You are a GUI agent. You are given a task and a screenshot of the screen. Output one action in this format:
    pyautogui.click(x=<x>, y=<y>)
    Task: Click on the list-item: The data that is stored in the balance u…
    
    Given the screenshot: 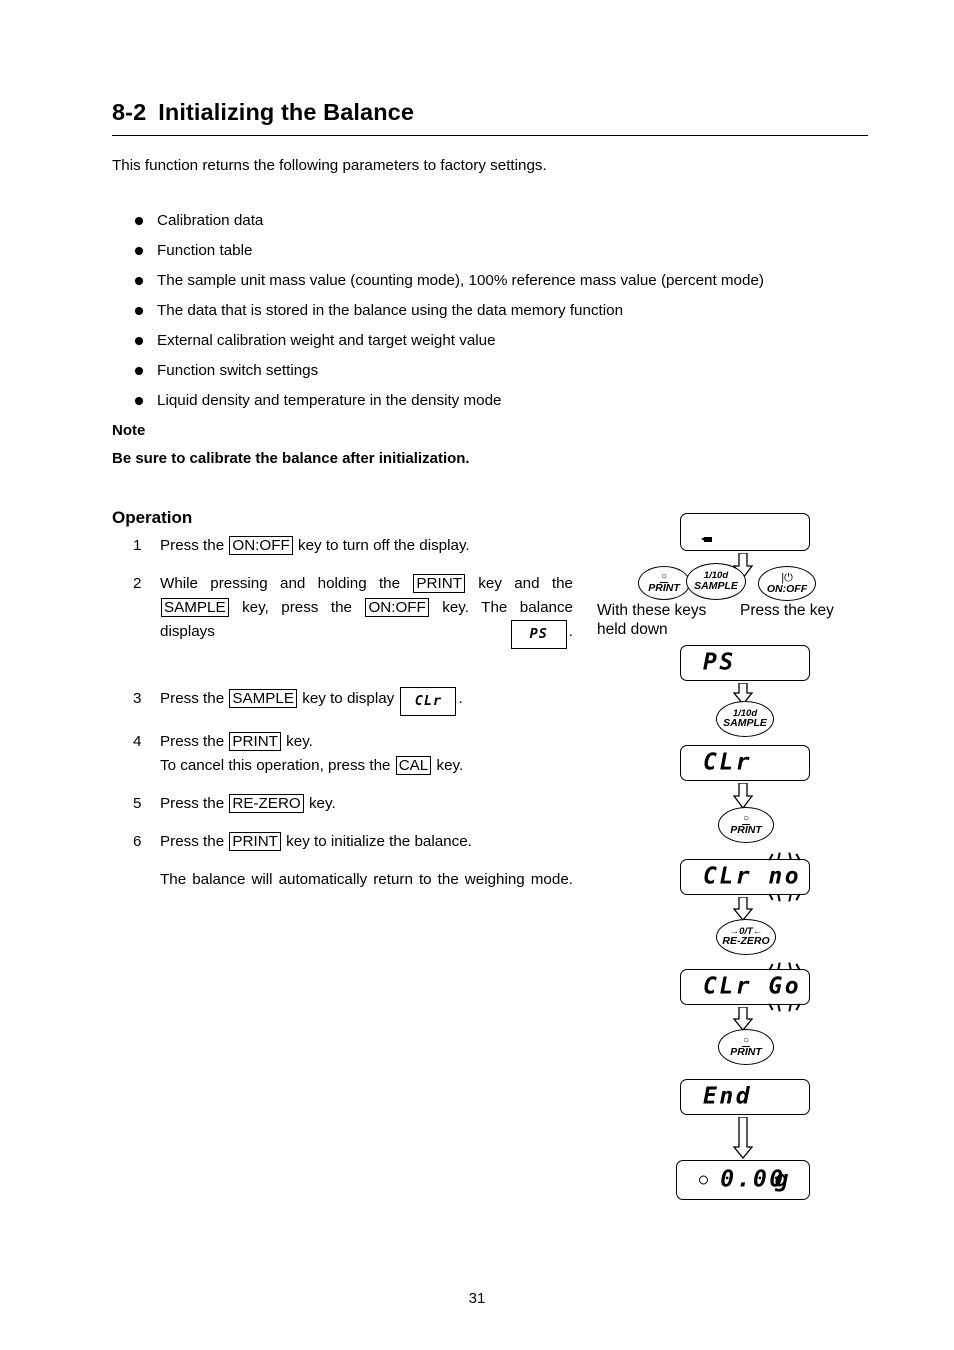 What is the action you would take?
    pyautogui.click(x=503, y=310)
    